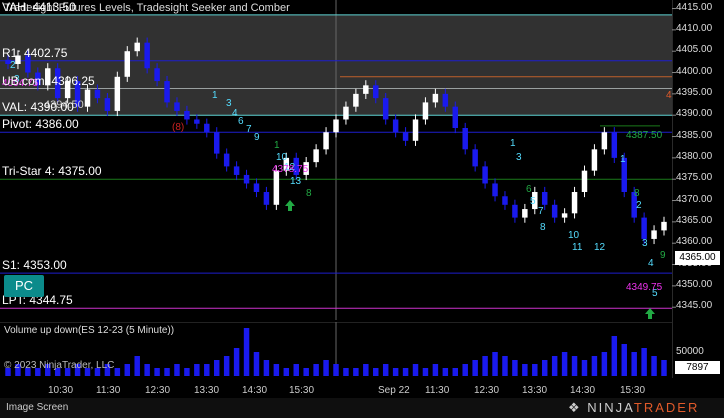 The height and width of the screenshot is (418, 724). Describe the element at coordinates (513, 143) in the screenshot. I see `sequence-count: 1` at that location.